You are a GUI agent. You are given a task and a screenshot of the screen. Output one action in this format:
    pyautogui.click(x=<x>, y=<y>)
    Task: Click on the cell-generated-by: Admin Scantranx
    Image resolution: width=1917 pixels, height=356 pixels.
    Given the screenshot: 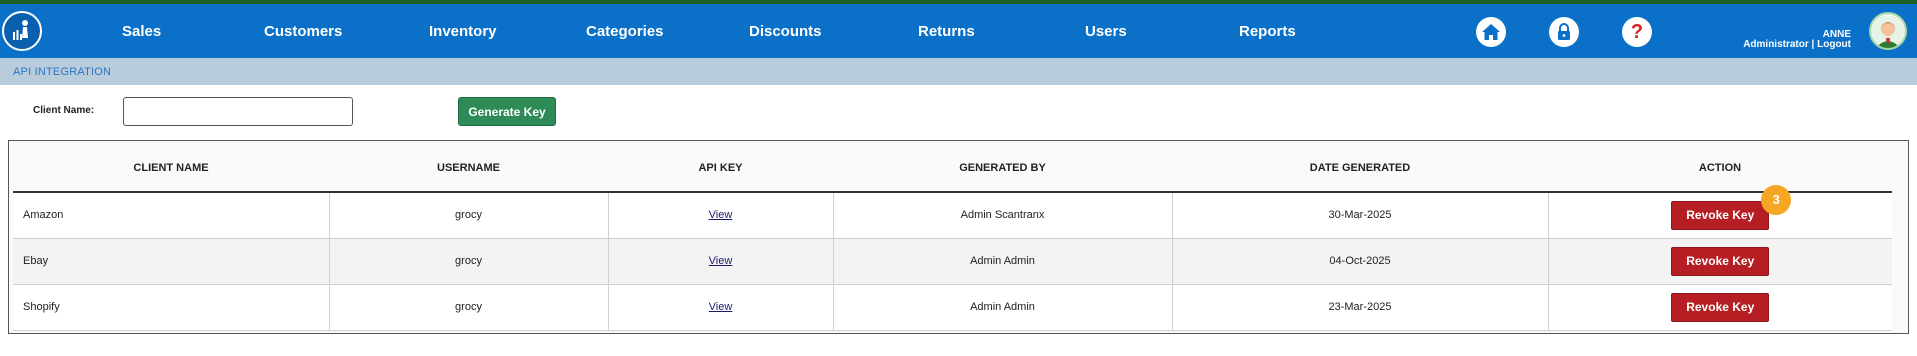 What is the action you would take?
    pyautogui.click(x=1003, y=215)
    